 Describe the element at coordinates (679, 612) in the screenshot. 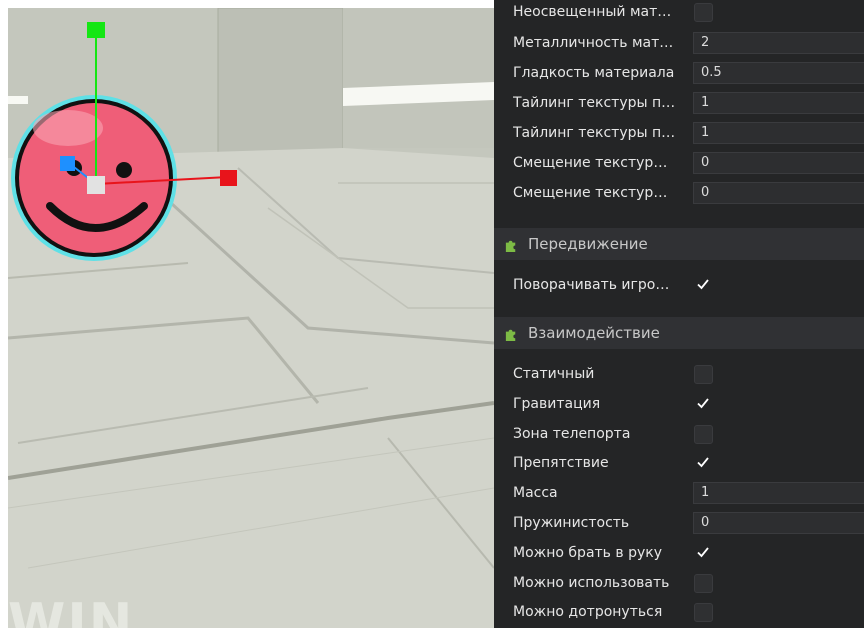

I see `property-row: Можно дотронуться` at that location.